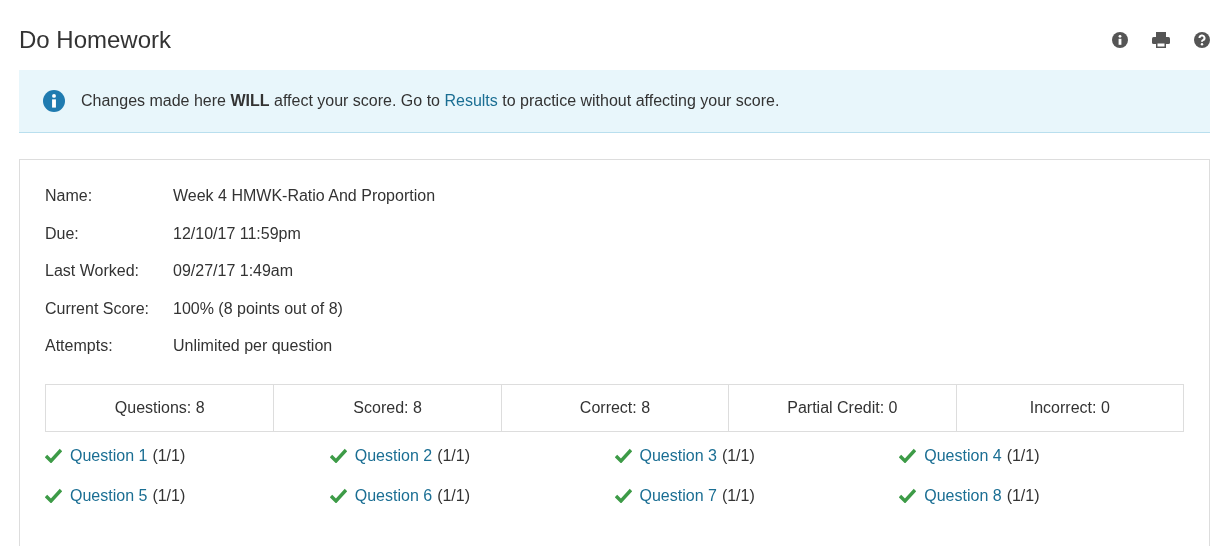 The image size is (1224, 546). What do you see at coordinates (233, 271) in the screenshot?
I see `detail-value: 09/27/17 1:49am` at bounding box center [233, 271].